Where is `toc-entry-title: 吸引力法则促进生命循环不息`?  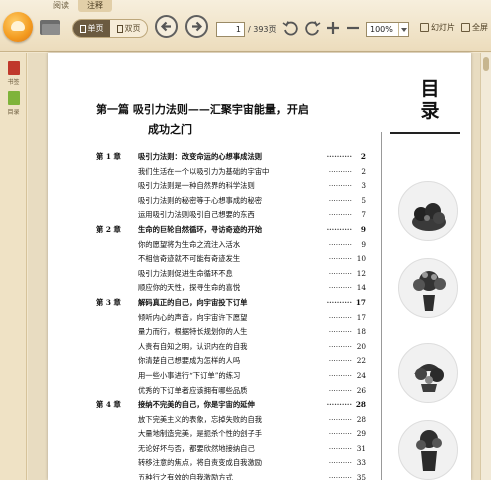
toc-entry-title: 吸引力法则促进生命循环不息 is located at coordinates (185, 273).